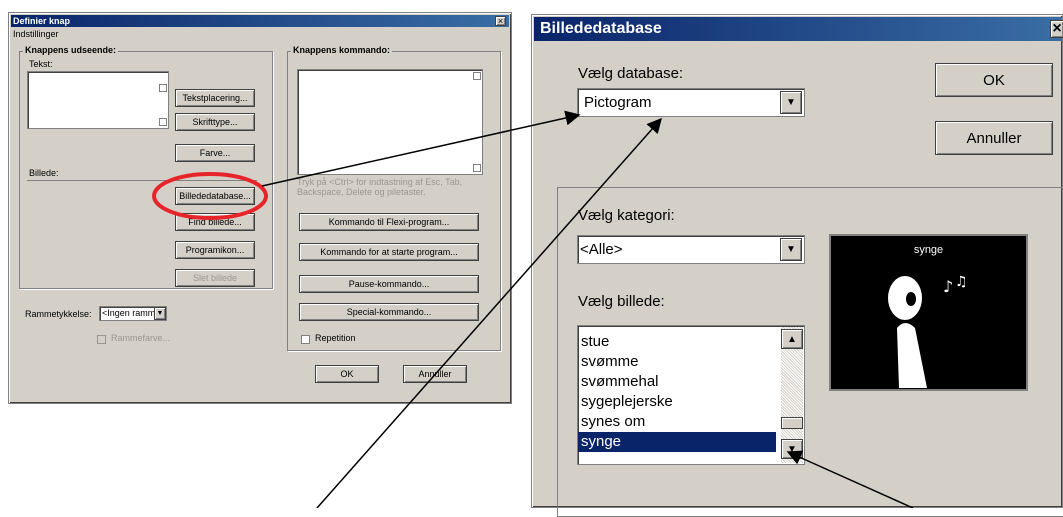  Describe the element at coordinates (850, 479) in the screenshot. I see `arrow-to-scroll-down` at that location.